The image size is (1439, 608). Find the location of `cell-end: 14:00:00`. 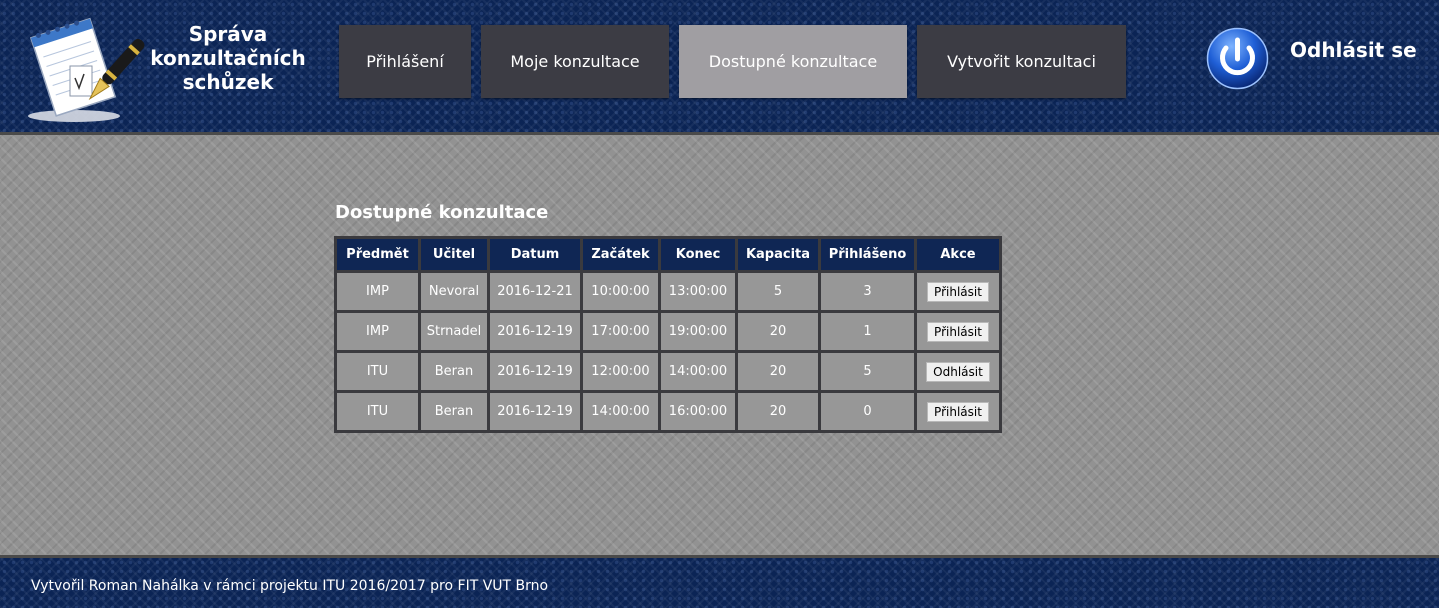

cell-end: 14:00:00 is located at coordinates (698, 371).